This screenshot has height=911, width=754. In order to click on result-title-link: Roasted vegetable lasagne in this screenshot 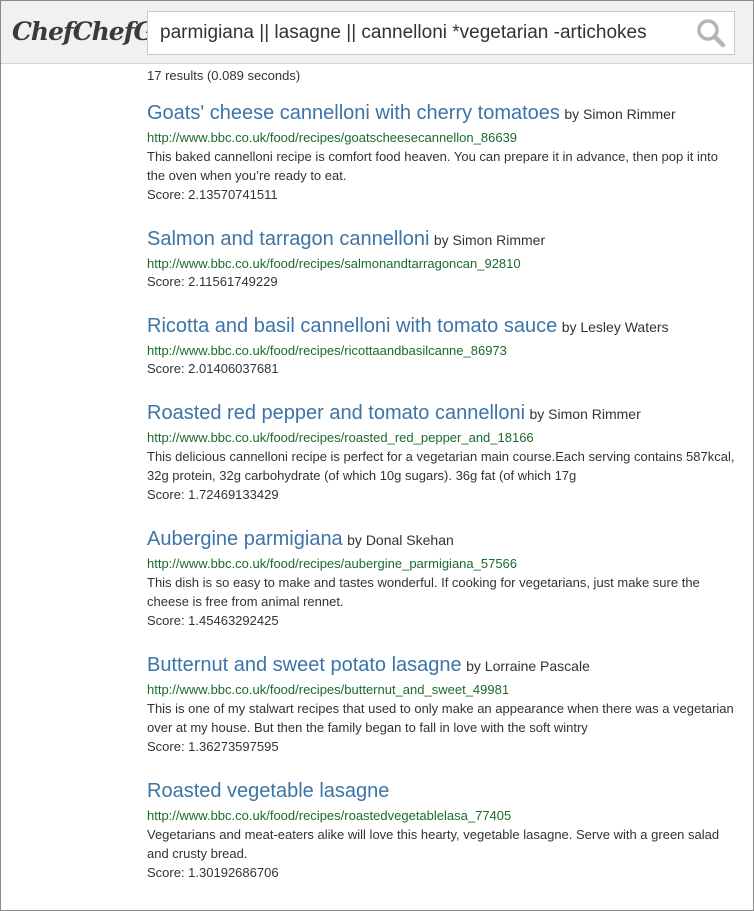, I will do `click(268, 791)`.